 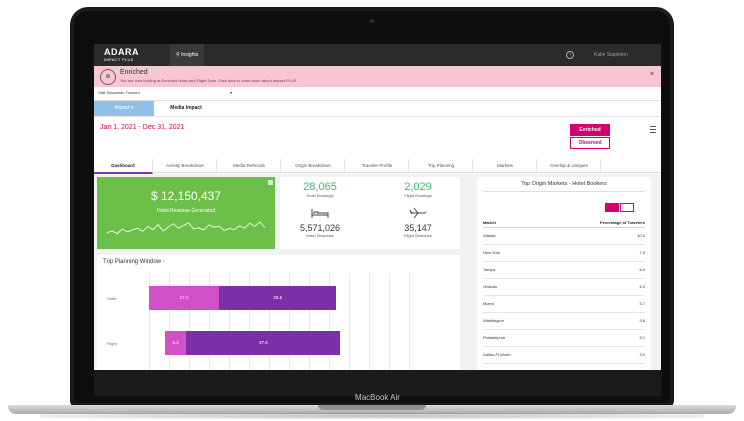 I want to click on col-percentage: Percentage of Travelers, so click(x=622, y=222).